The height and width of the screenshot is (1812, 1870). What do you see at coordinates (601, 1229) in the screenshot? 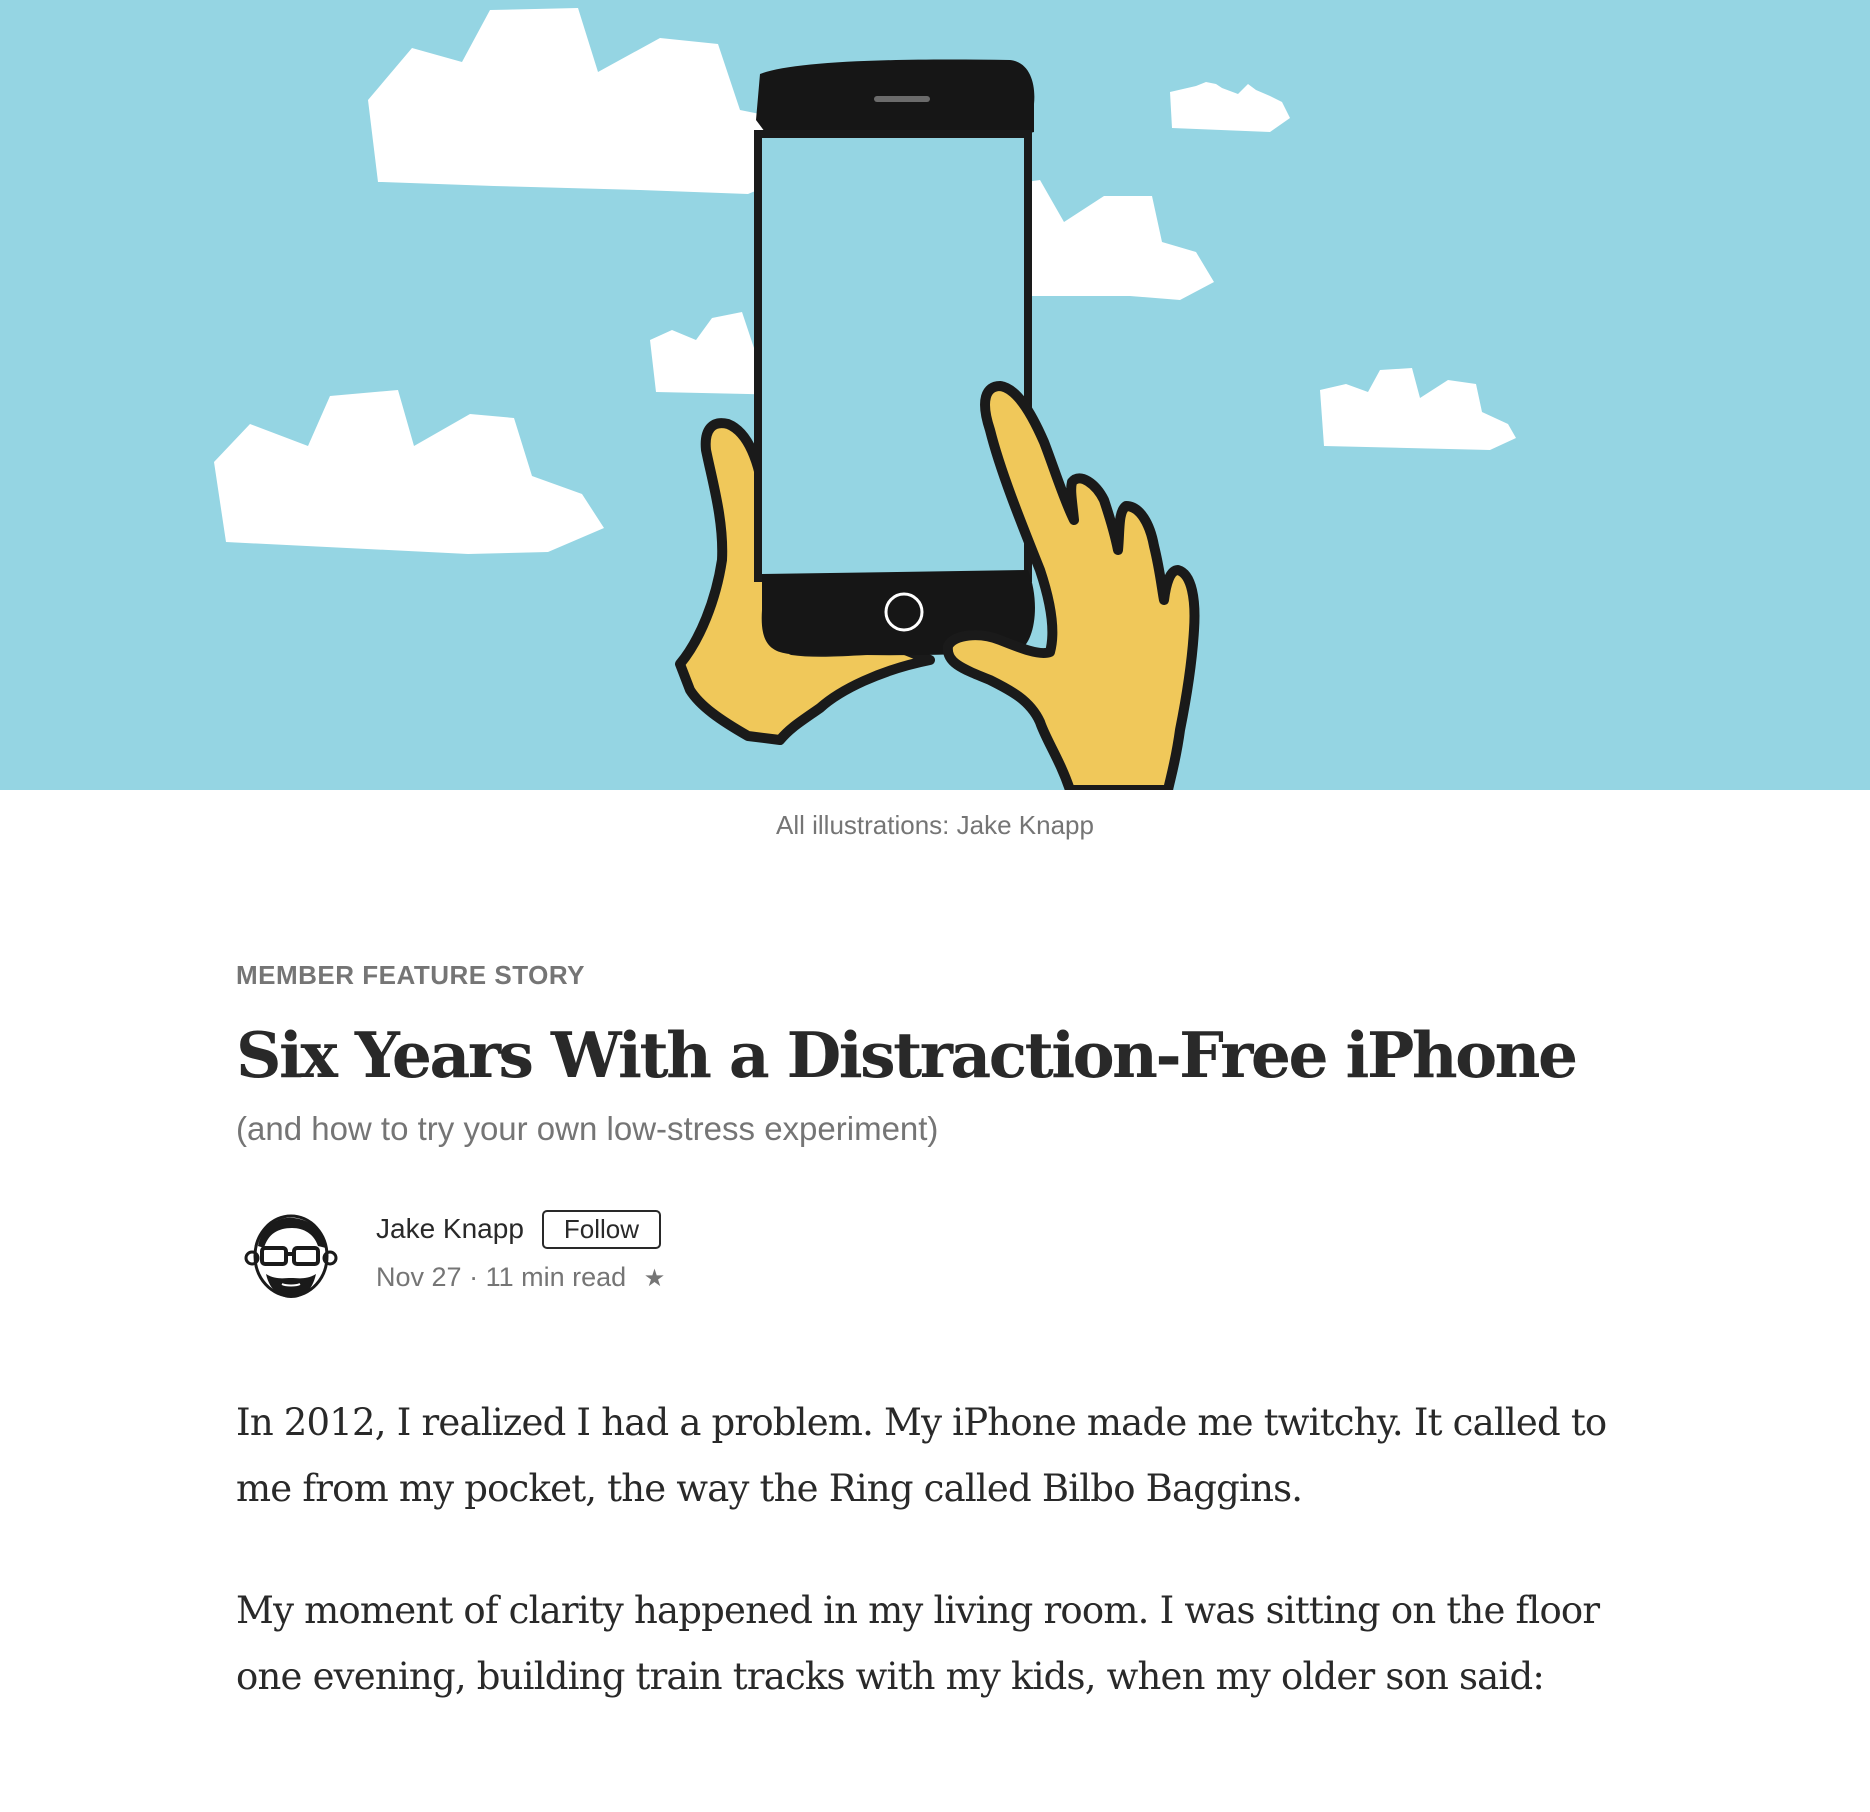
I see `follow-button: Follow` at bounding box center [601, 1229].